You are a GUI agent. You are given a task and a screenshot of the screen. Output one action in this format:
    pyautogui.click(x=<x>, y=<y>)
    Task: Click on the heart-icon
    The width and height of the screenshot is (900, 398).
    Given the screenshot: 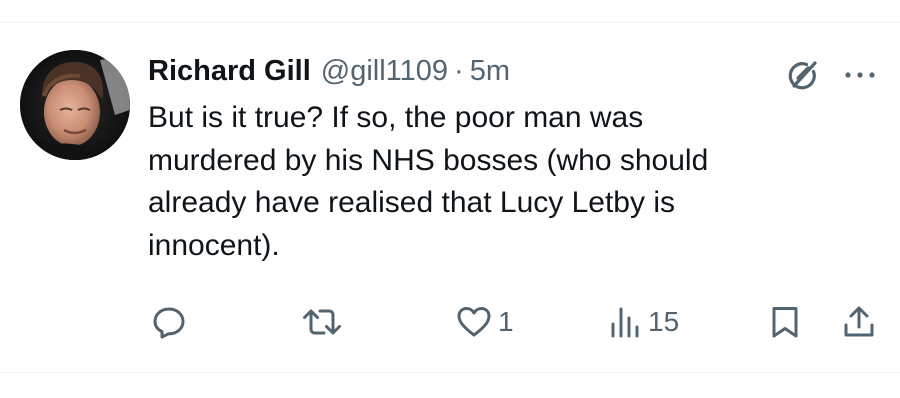 What is the action you would take?
    pyautogui.click(x=474, y=322)
    